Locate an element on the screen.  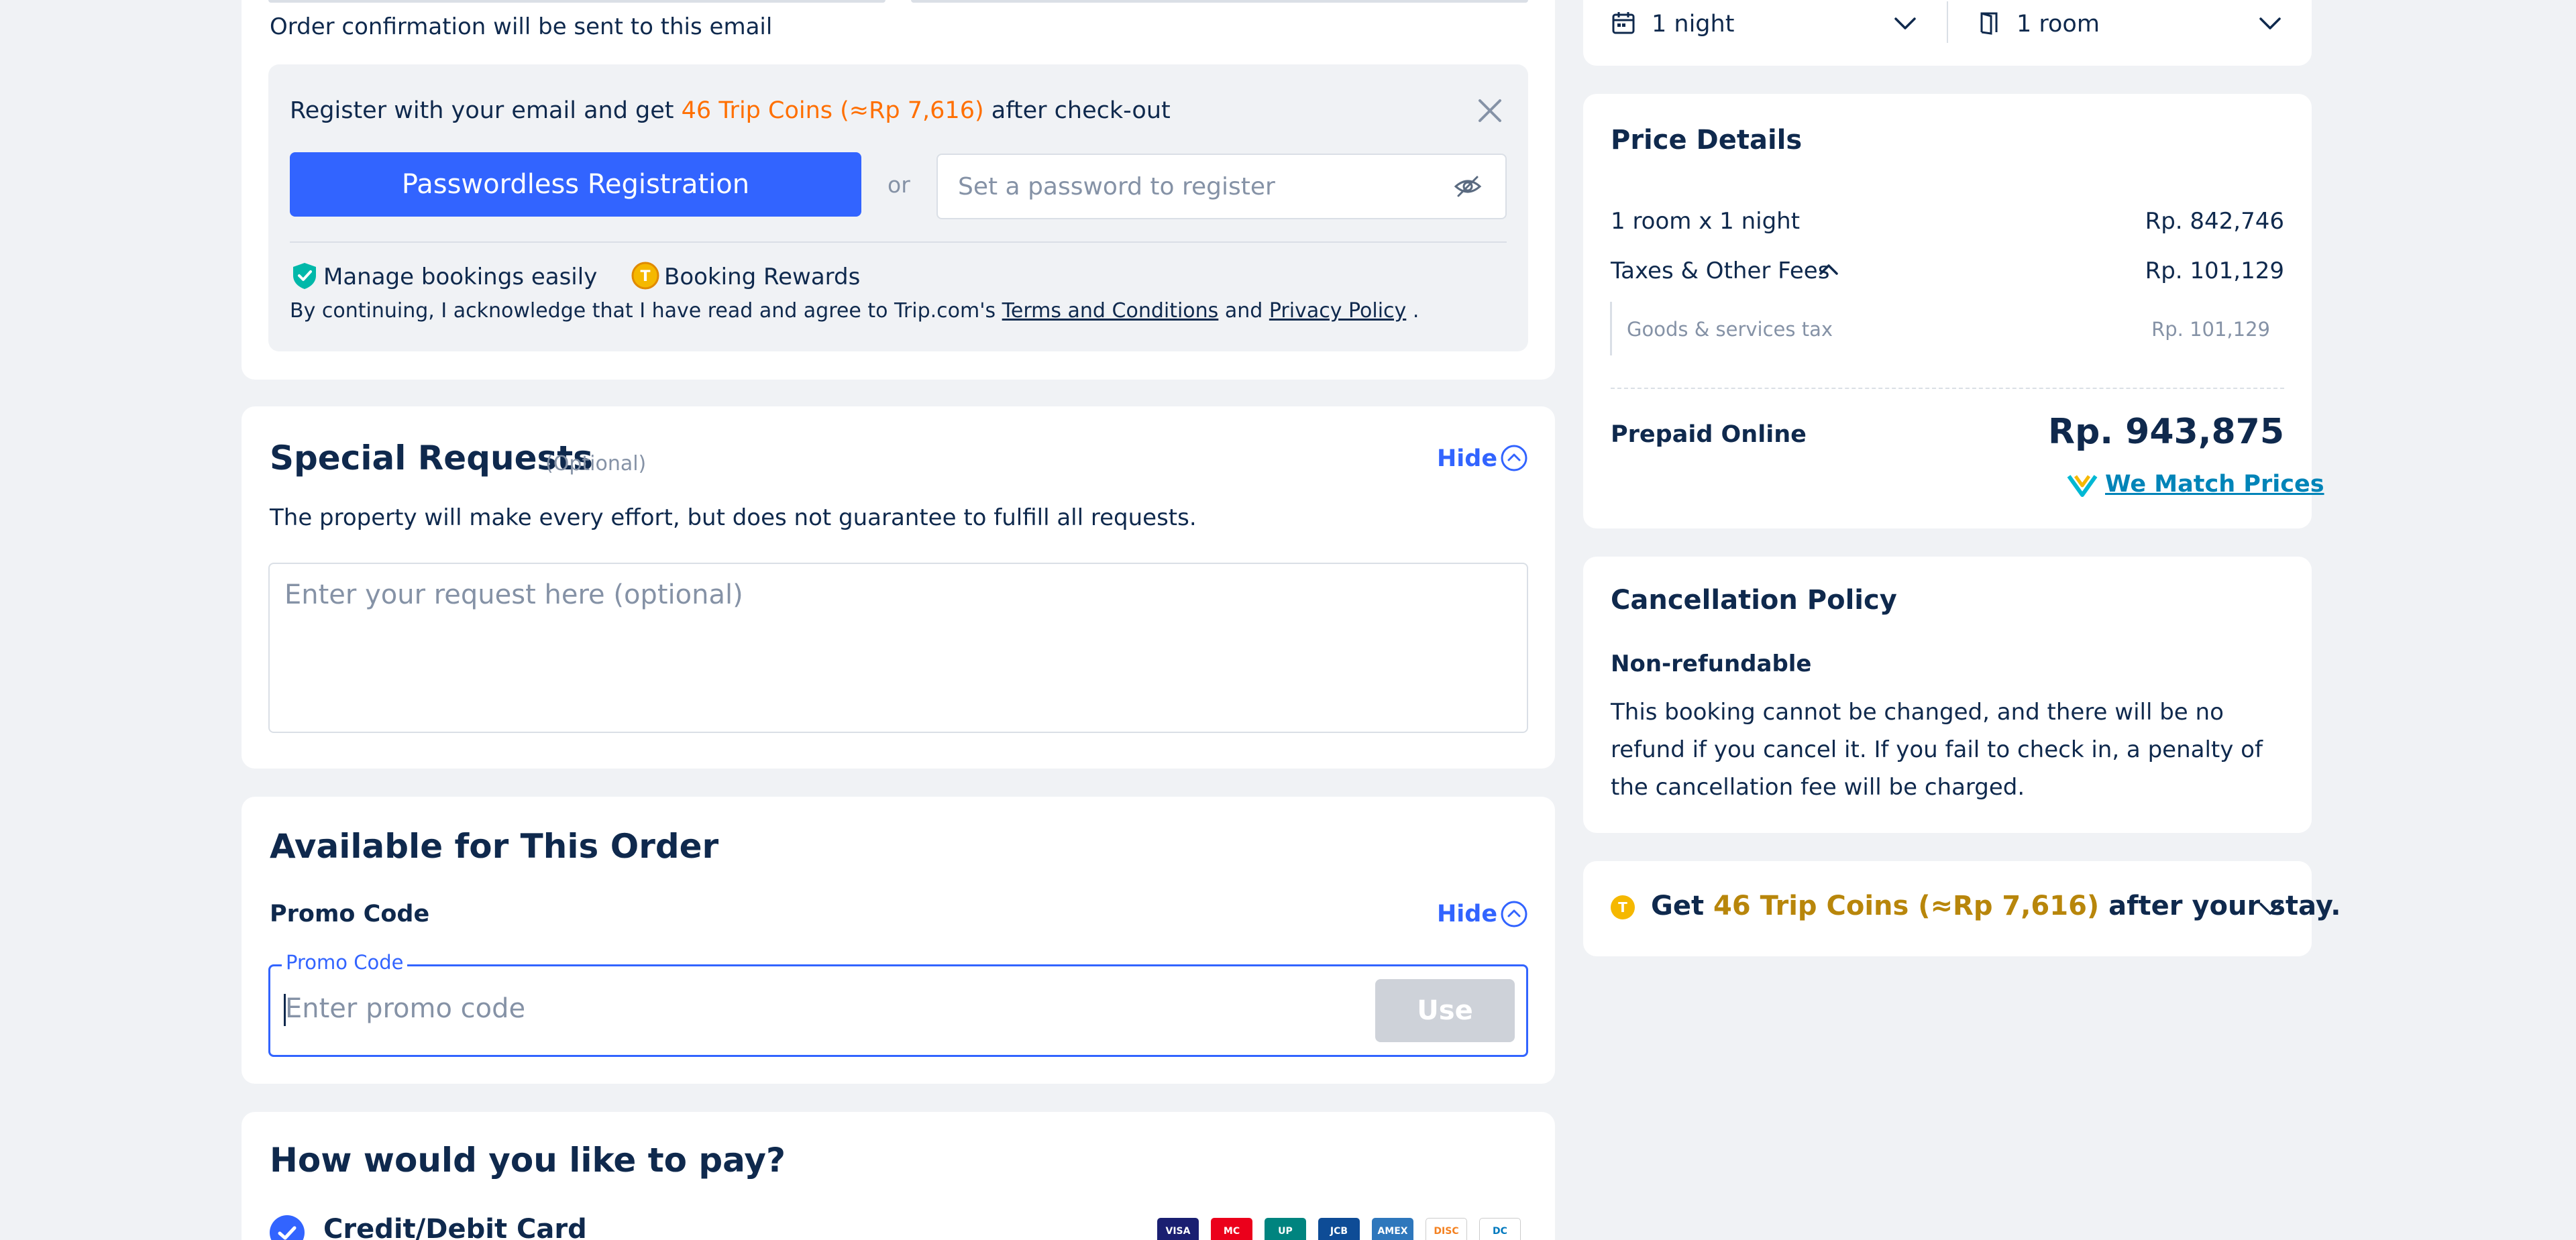
cancellation-type: Non-refundable is located at coordinates (1711, 664).